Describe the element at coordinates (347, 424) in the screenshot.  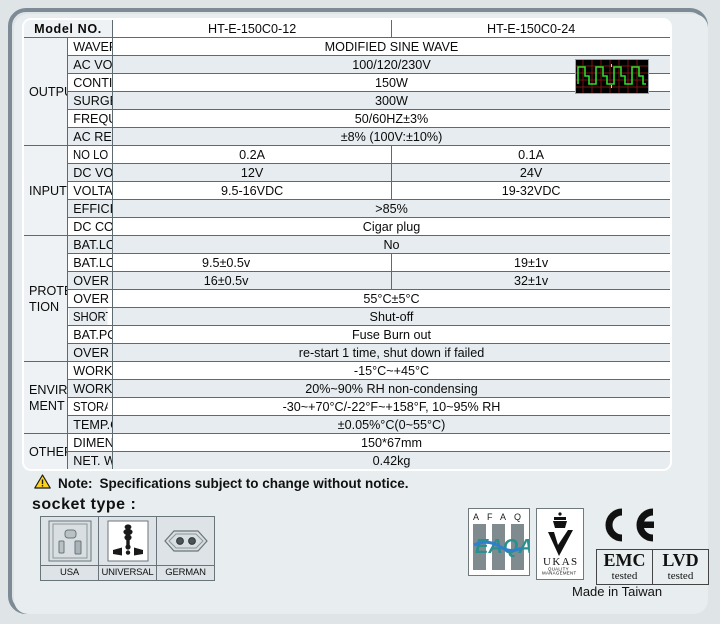
I see `table-row: TEMP.COEFFICIENT±0.05%°C(0~55°C)` at that location.